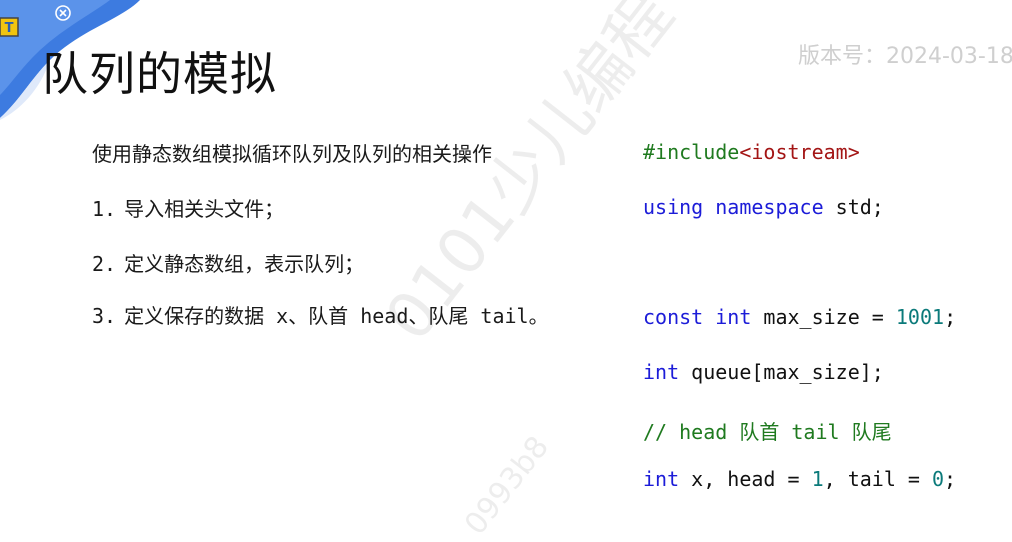 The width and height of the screenshot is (1012, 542). Describe the element at coordinates (104, 264) in the screenshot. I see `step-number: 2.` at that location.